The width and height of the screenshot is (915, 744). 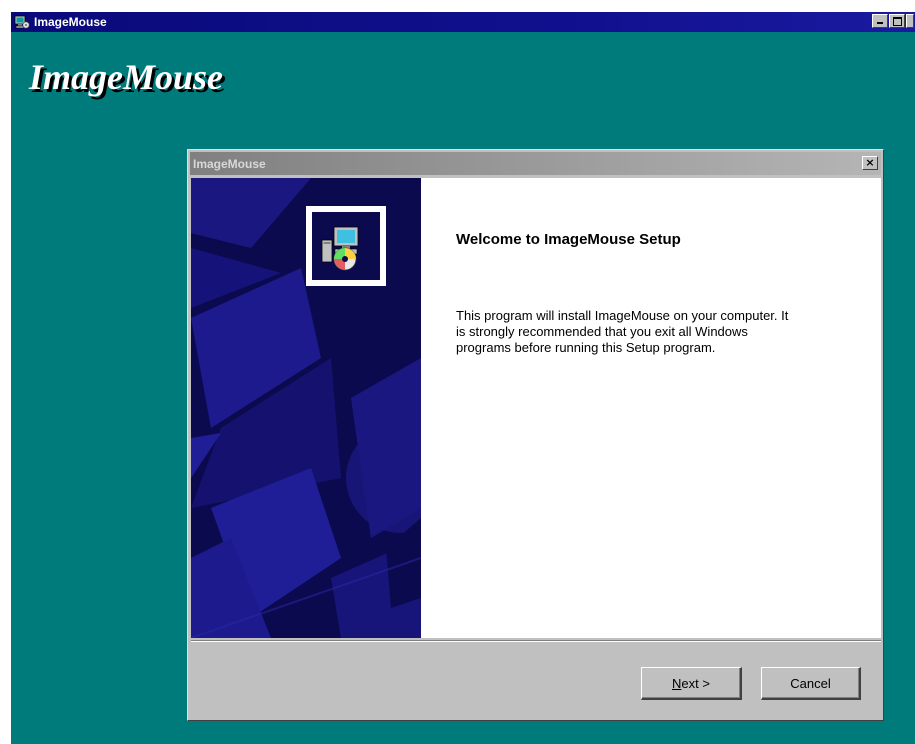 What do you see at coordinates (463, 22) in the screenshot?
I see `installer-titlebar: ImageMouse` at bounding box center [463, 22].